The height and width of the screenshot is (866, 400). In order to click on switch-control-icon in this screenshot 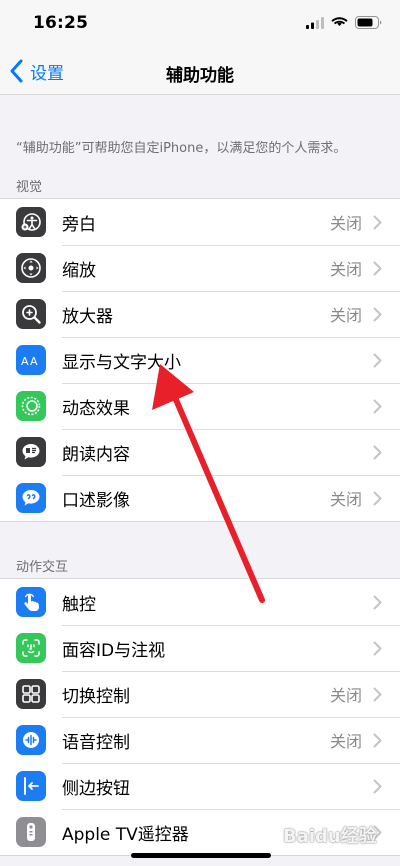, I will do `click(31, 694)`.